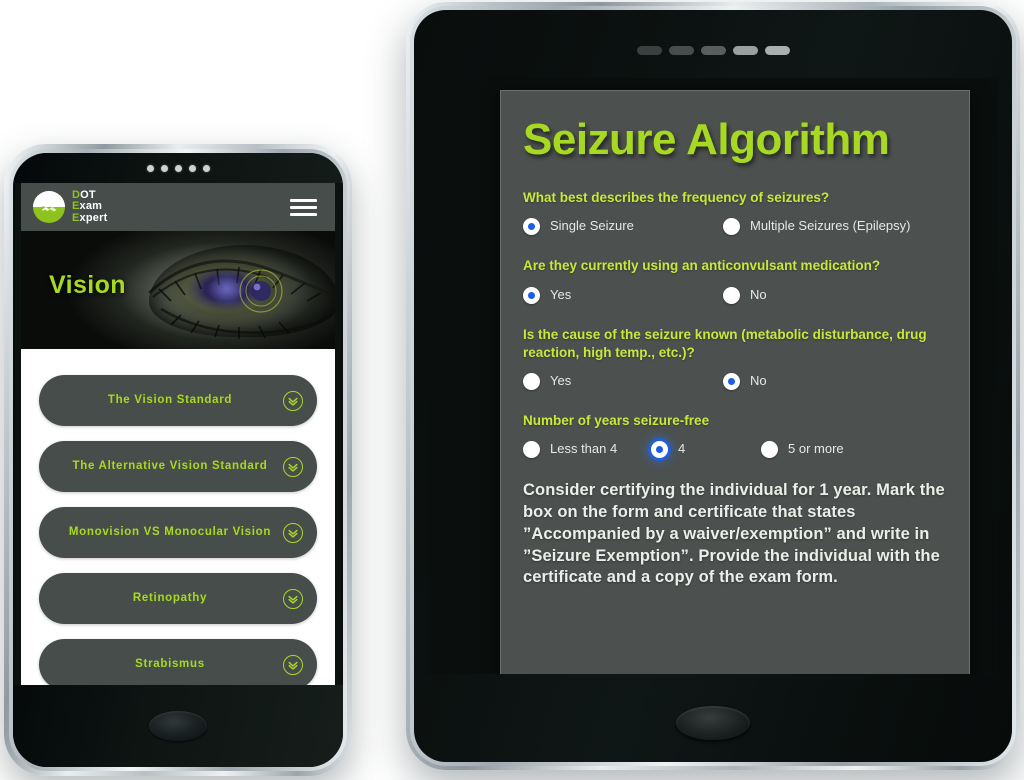 This screenshot has height=780, width=1024. What do you see at coordinates (170, 664) in the screenshot?
I see `accordion-item-label: Strabismus` at bounding box center [170, 664].